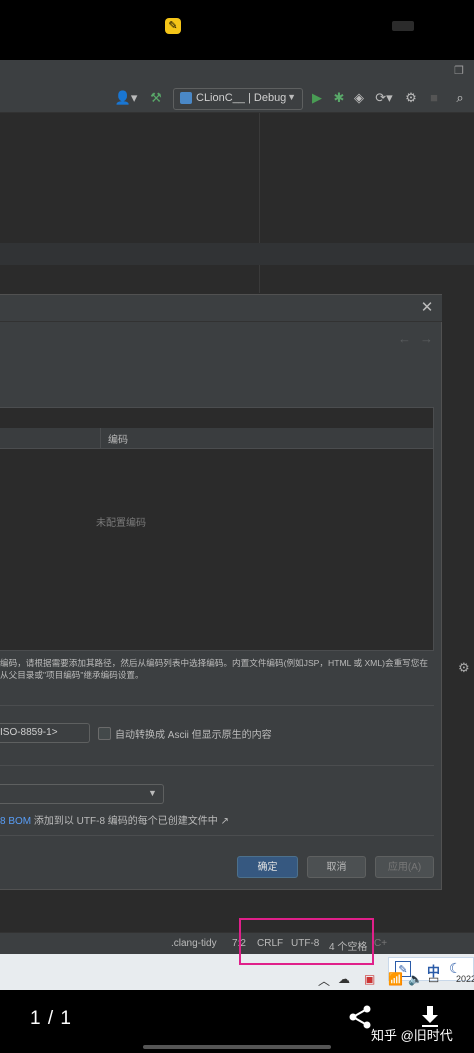 This screenshot has height=1053, width=474. Describe the element at coordinates (412, 1035) in the screenshot. I see `watermark: 知乎 @旧时代` at that location.